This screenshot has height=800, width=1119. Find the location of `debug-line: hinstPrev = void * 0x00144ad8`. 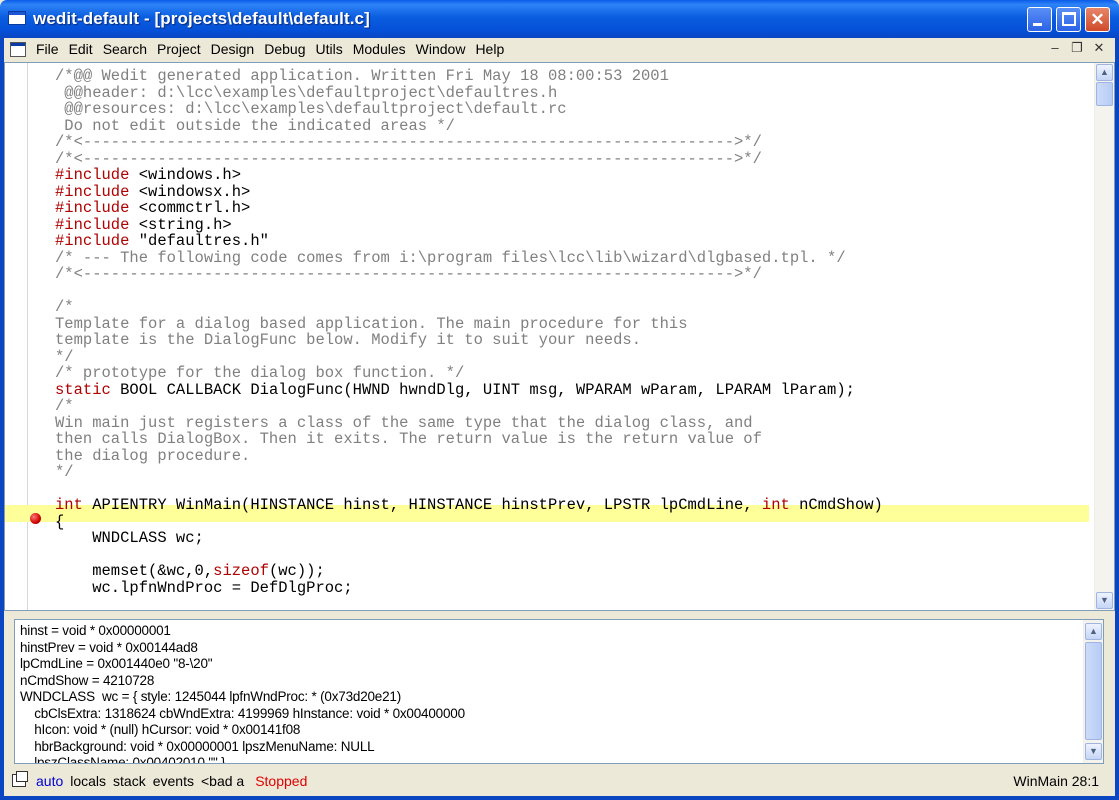

debug-line: hinstPrev = void * 0x00144ad8 is located at coordinates (242, 648).